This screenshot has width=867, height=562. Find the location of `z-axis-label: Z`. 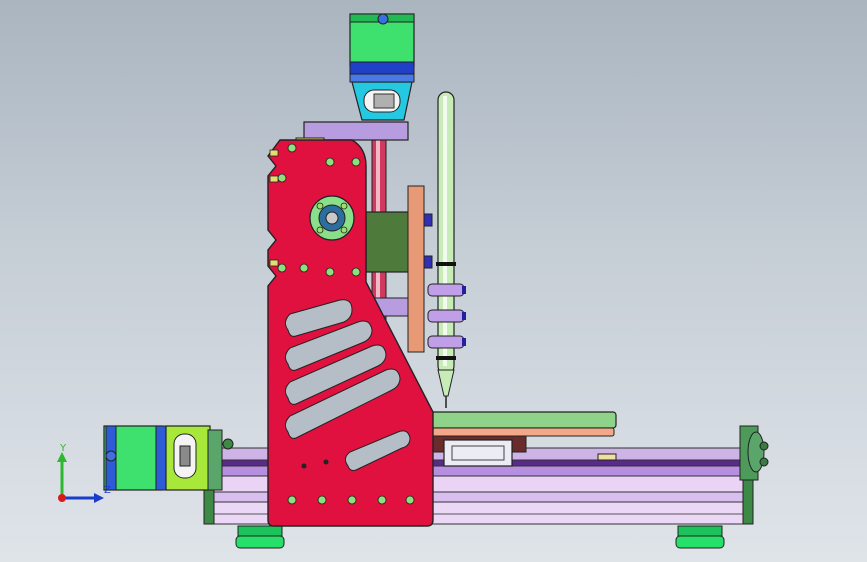

z-axis-label: Z is located at coordinates (107, 490).